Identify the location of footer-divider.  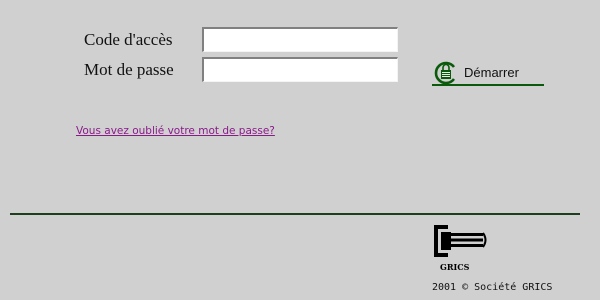
(295, 214).